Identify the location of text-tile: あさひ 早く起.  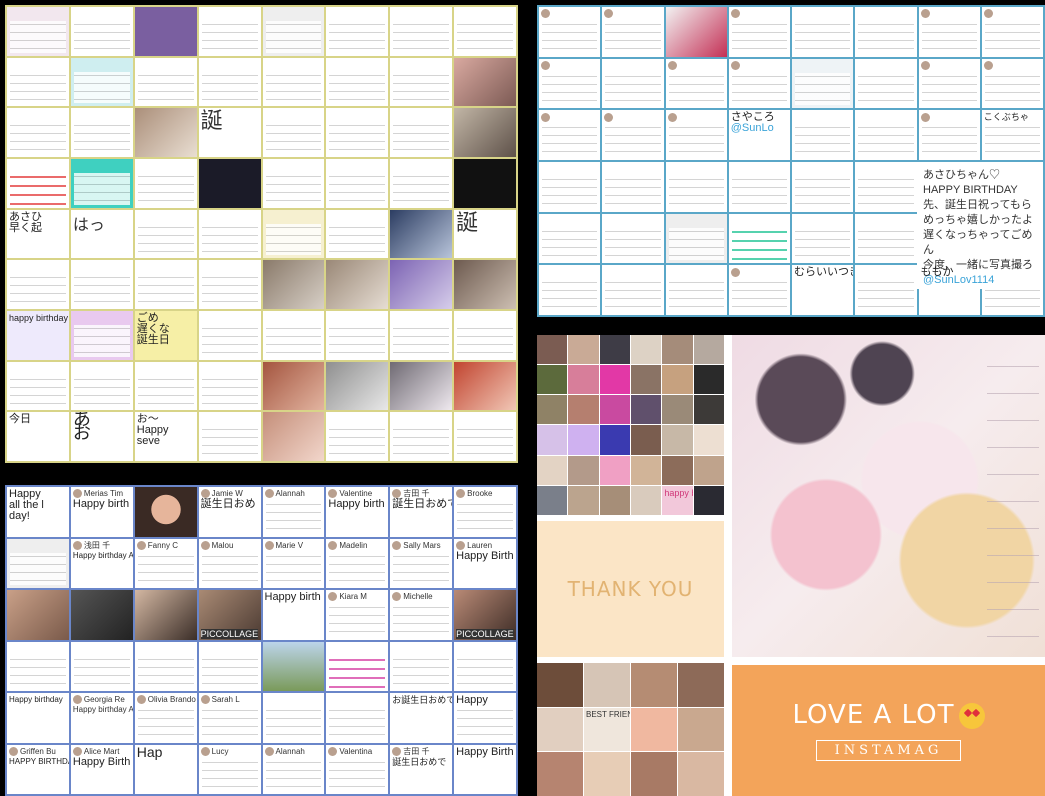
(38, 234).